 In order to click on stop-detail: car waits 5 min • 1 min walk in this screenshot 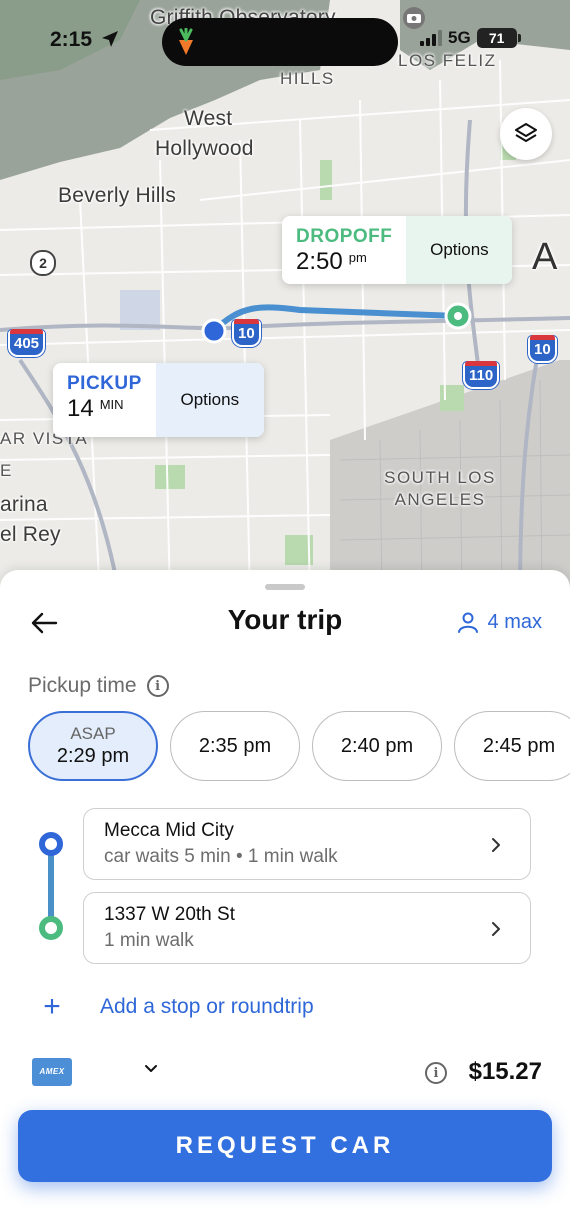, I will do `click(221, 856)`.